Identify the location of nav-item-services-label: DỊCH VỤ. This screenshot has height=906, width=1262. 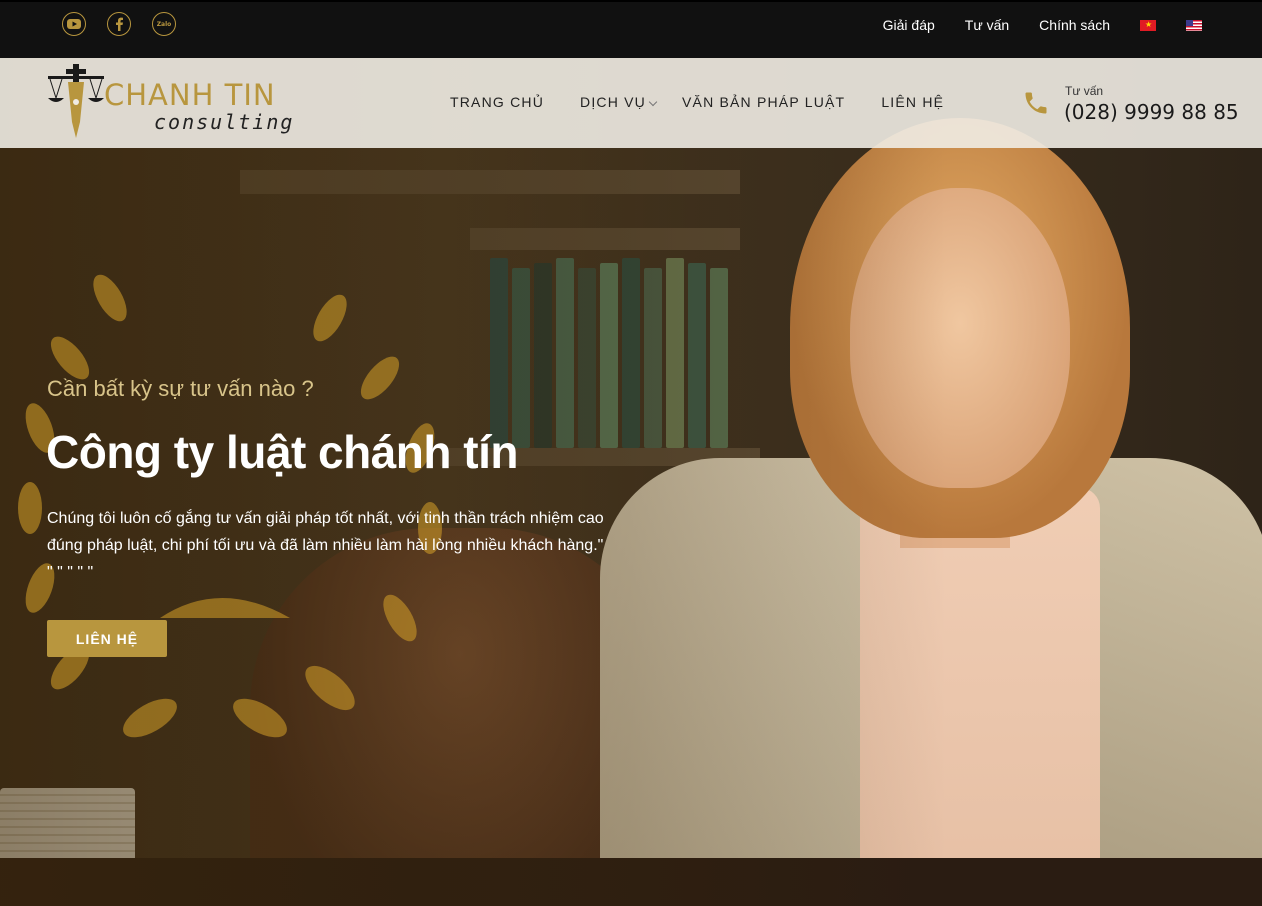
(613, 102).